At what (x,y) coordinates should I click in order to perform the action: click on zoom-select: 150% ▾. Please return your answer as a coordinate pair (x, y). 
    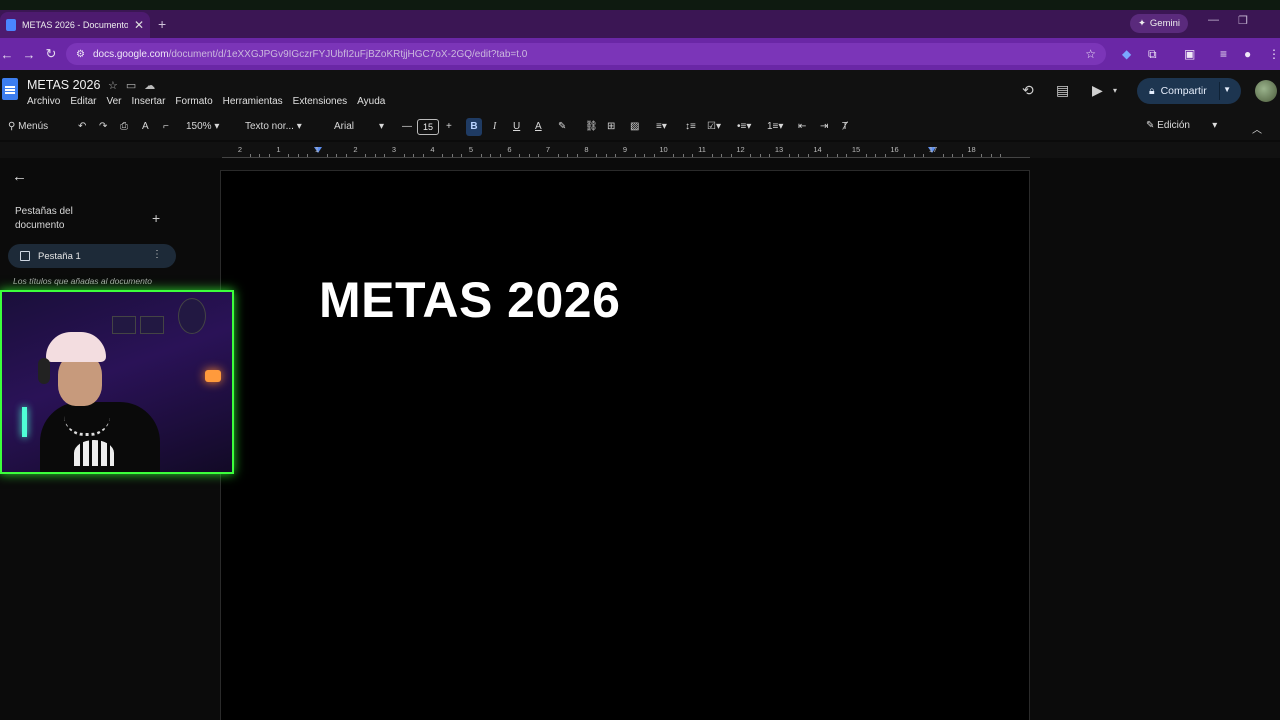
    Looking at the image, I should click on (202, 126).